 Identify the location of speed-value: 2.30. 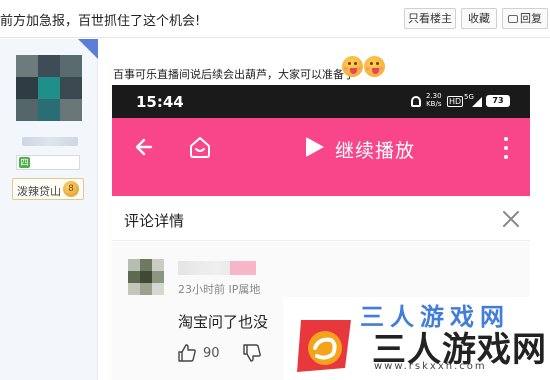
(434, 96).